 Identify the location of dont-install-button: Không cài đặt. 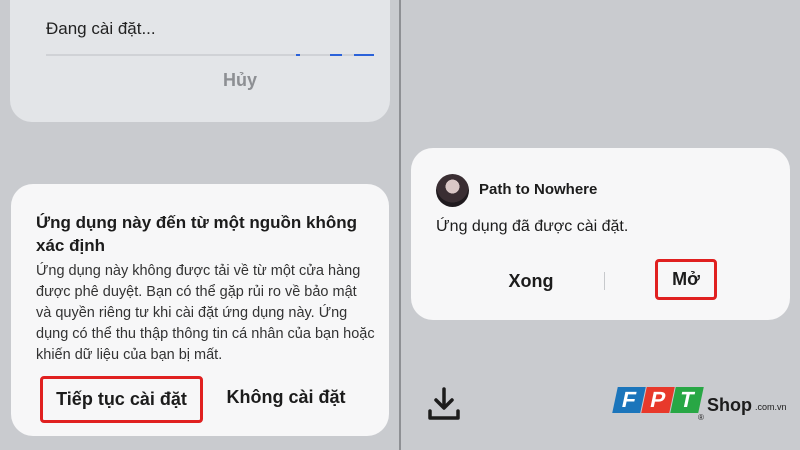
(286, 397).